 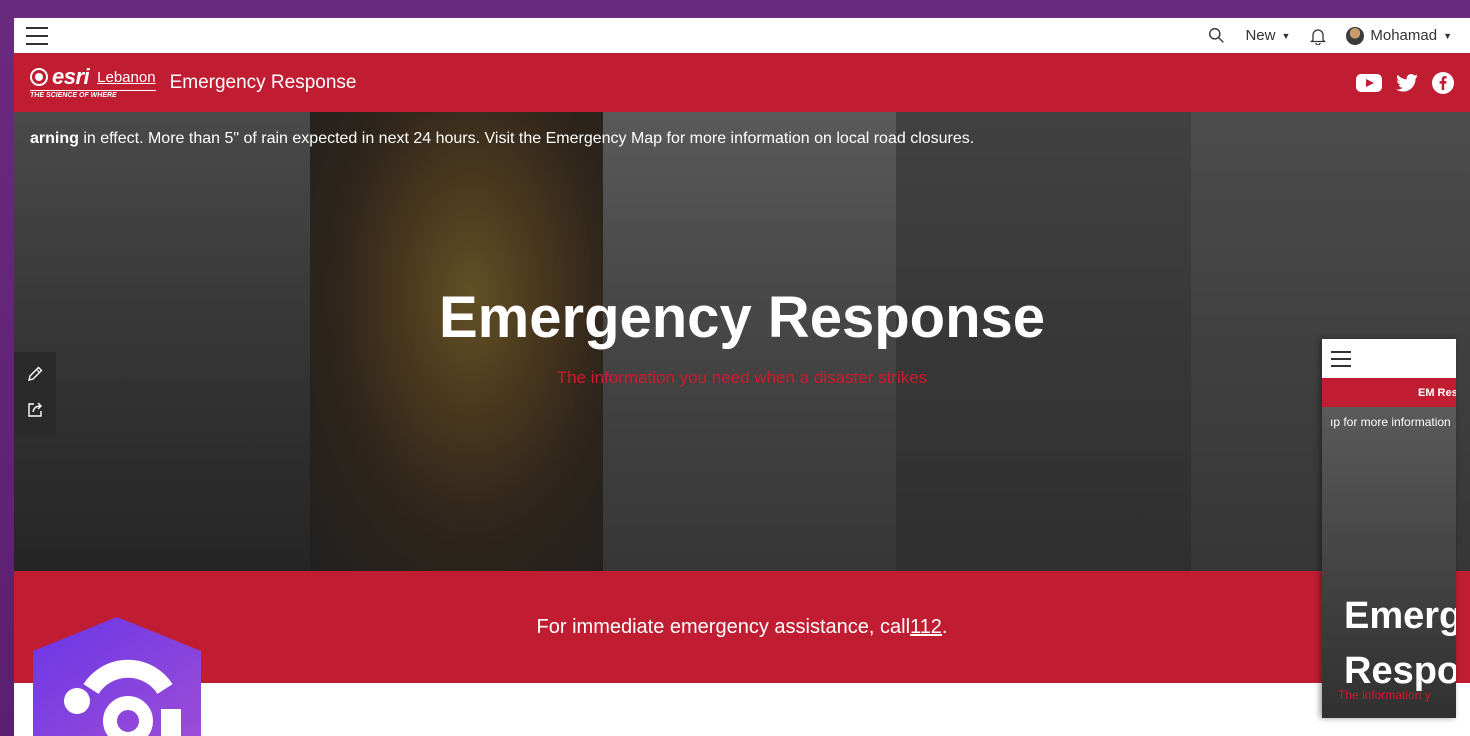 I want to click on avatar, so click(x=1355, y=35).